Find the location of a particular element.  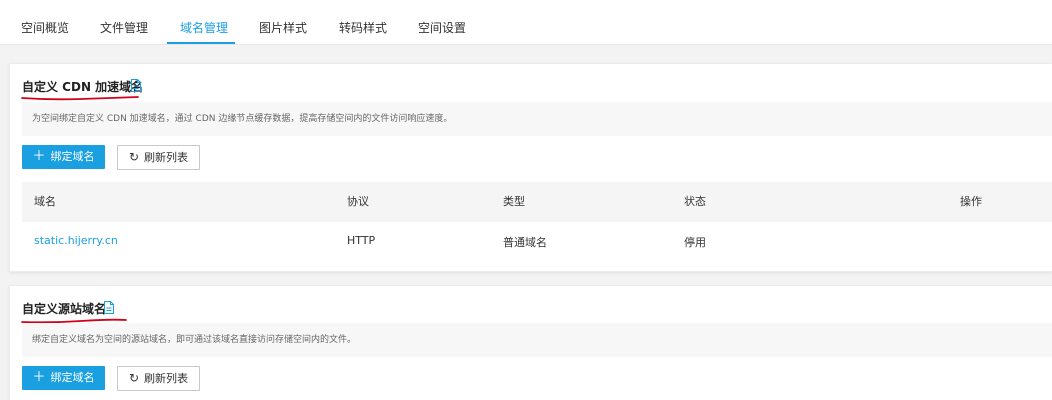

column-header-action: 操作 is located at coordinates (971, 201).